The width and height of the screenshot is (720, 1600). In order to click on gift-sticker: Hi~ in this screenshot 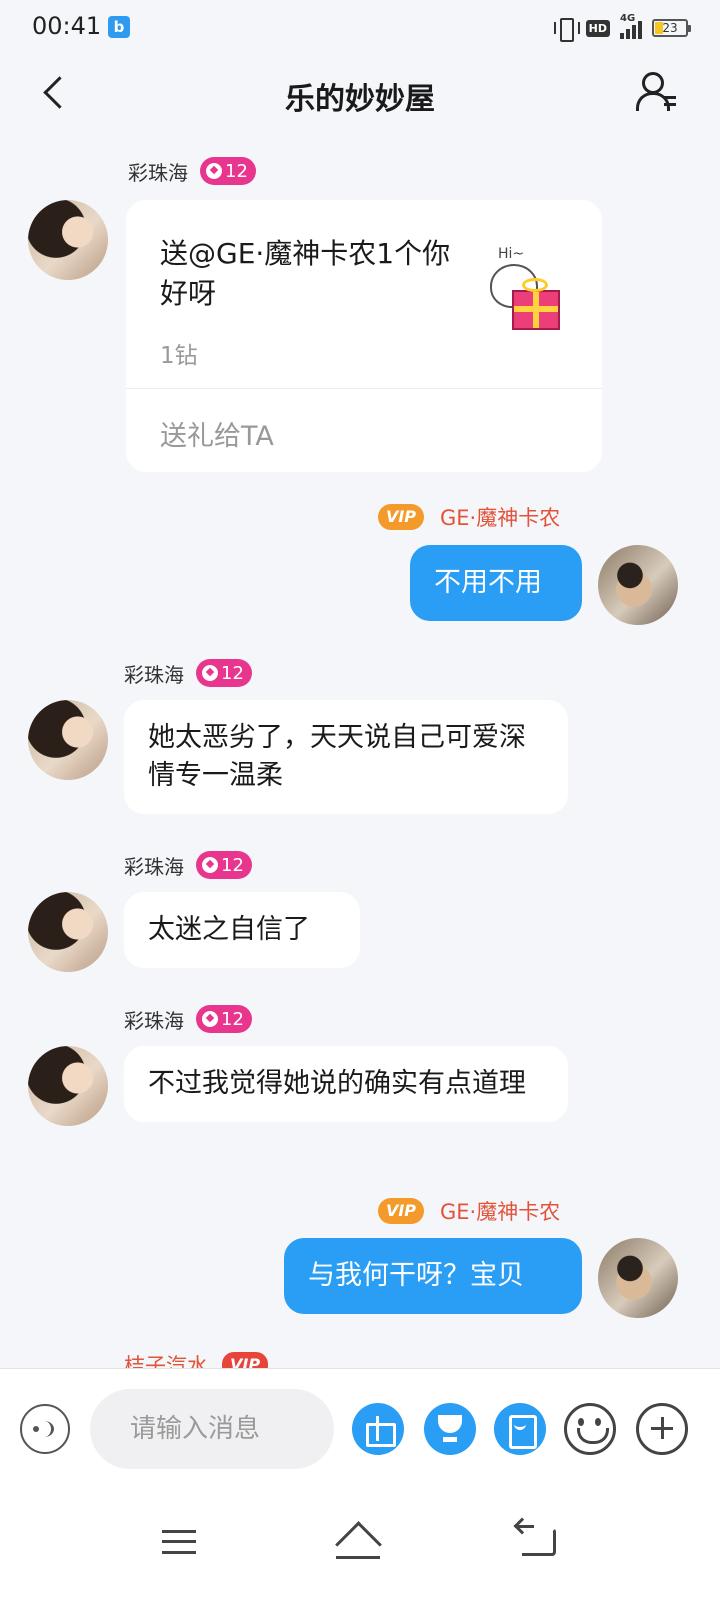, I will do `click(536, 290)`.